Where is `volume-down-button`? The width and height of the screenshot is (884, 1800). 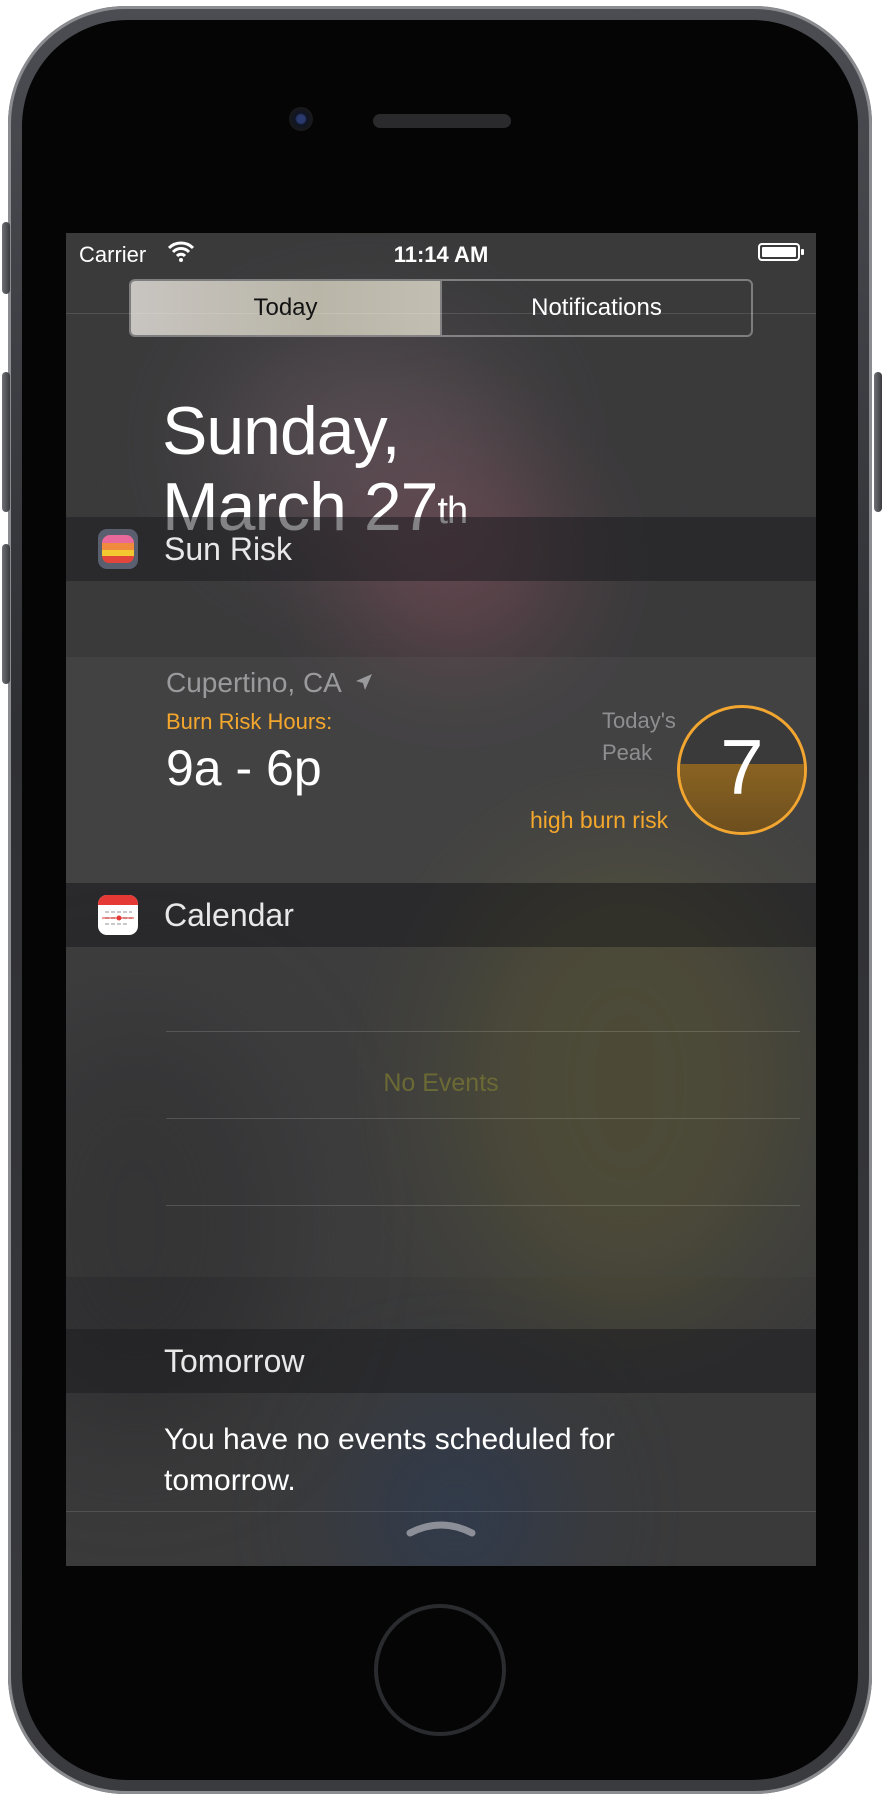
volume-down-button is located at coordinates (6, 614).